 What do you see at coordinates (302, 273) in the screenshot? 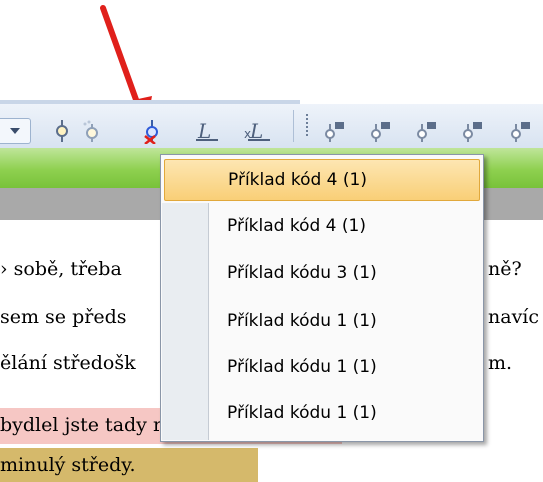
I see `menu-item-label: Příklad kódu 3 (1)` at bounding box center [302, 273].